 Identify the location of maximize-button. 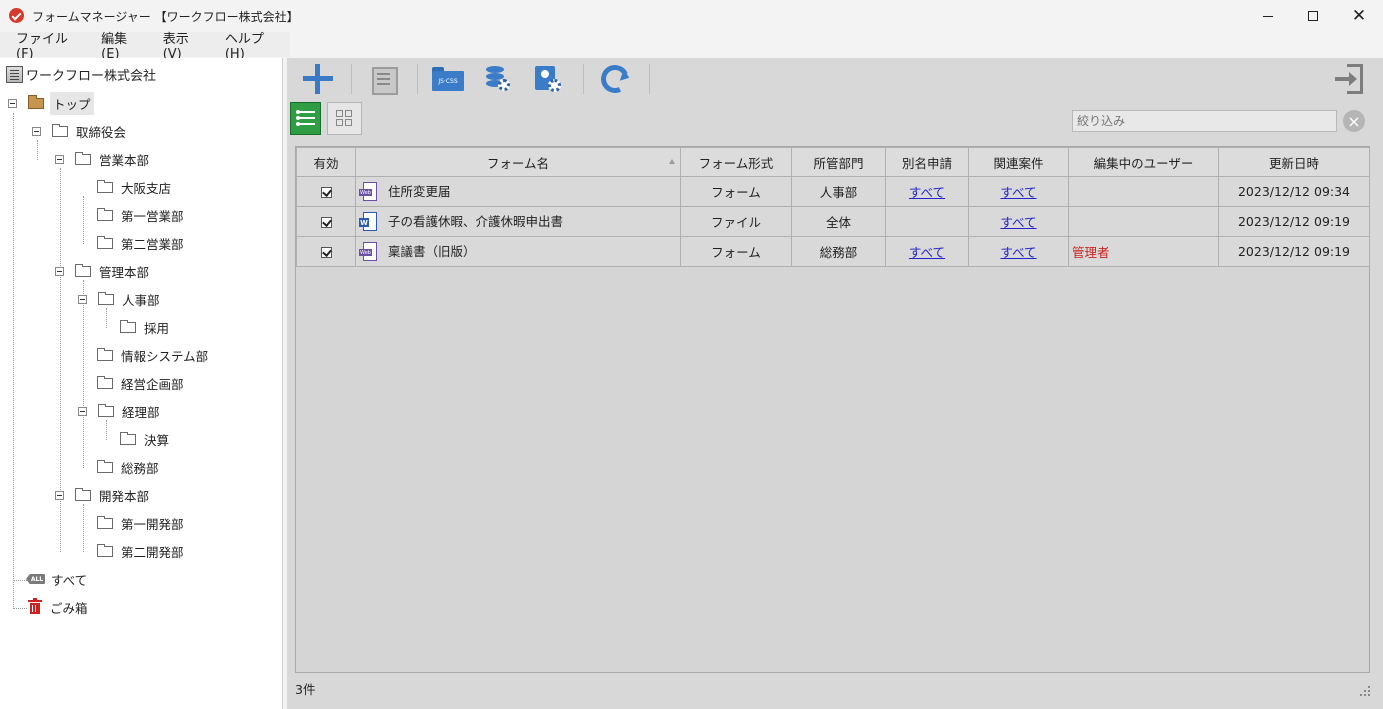
(1313, 16).